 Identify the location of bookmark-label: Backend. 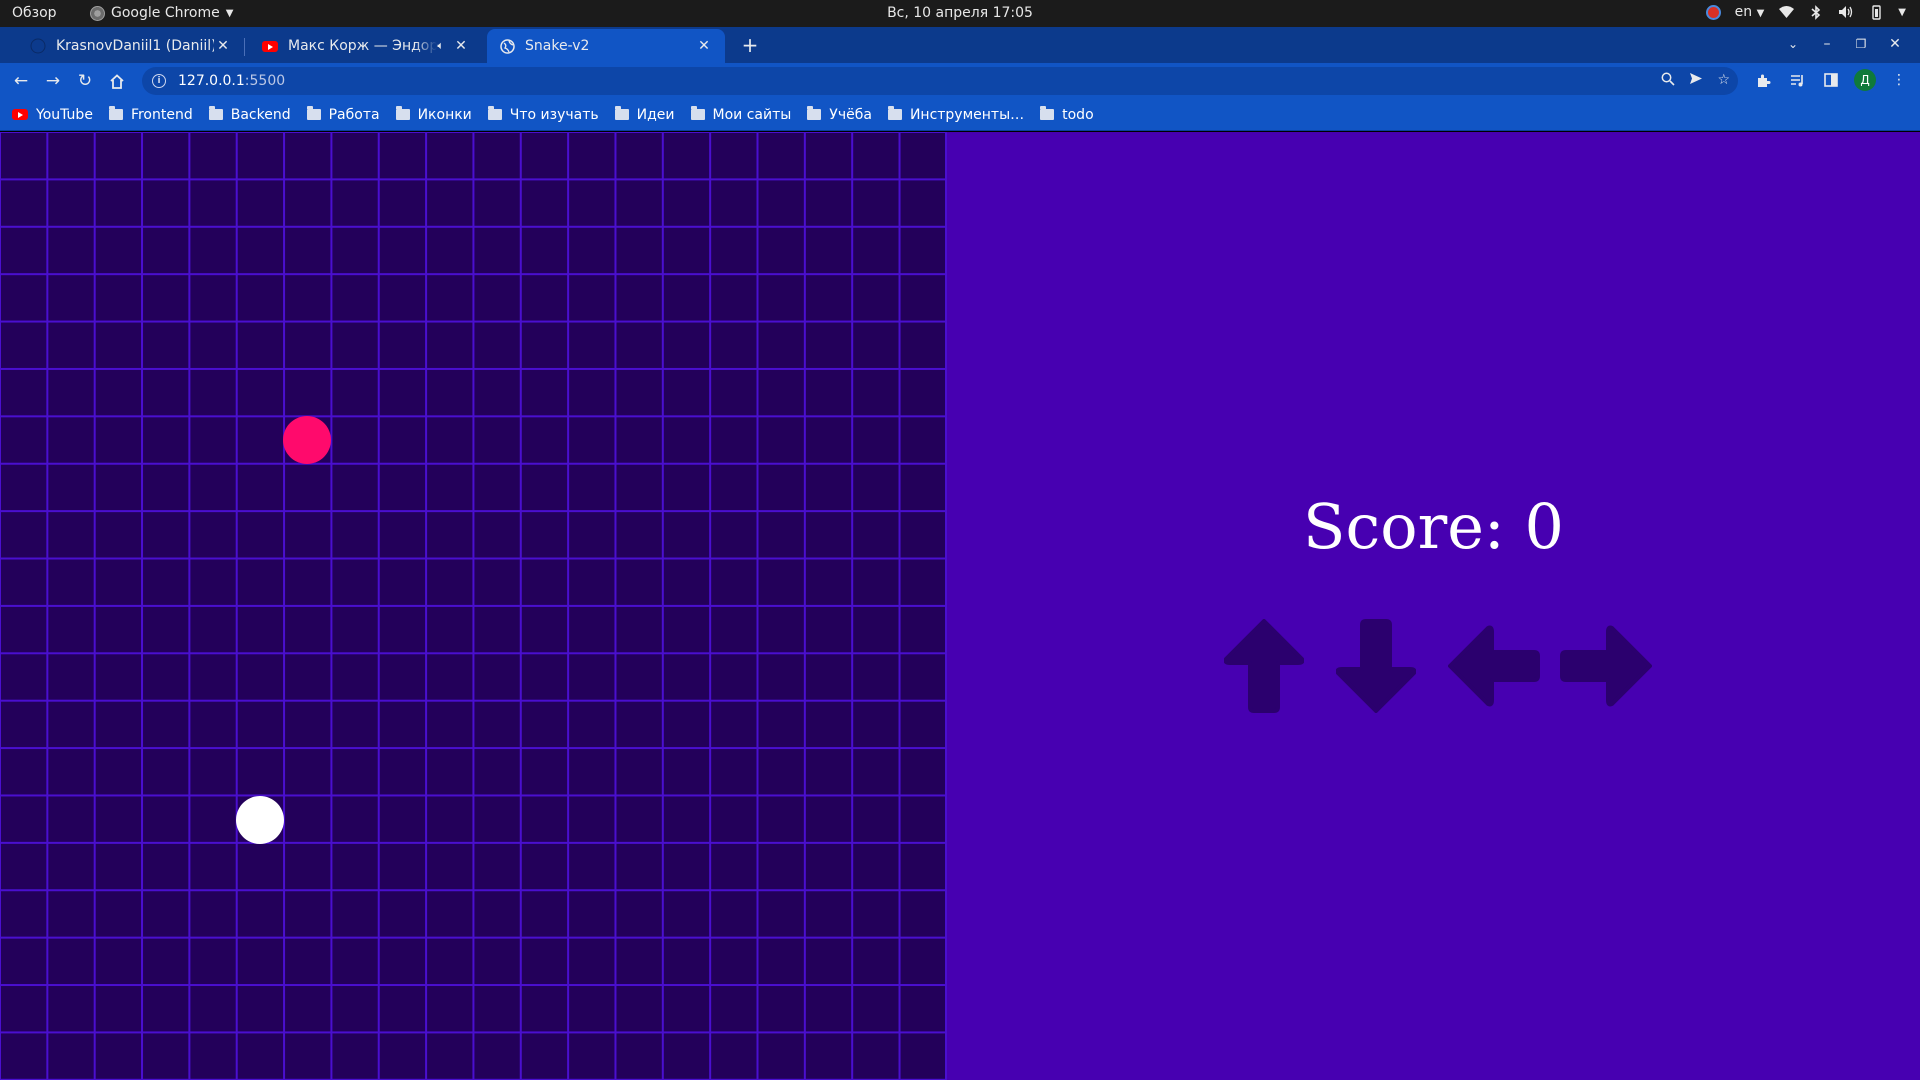
(260, 114).